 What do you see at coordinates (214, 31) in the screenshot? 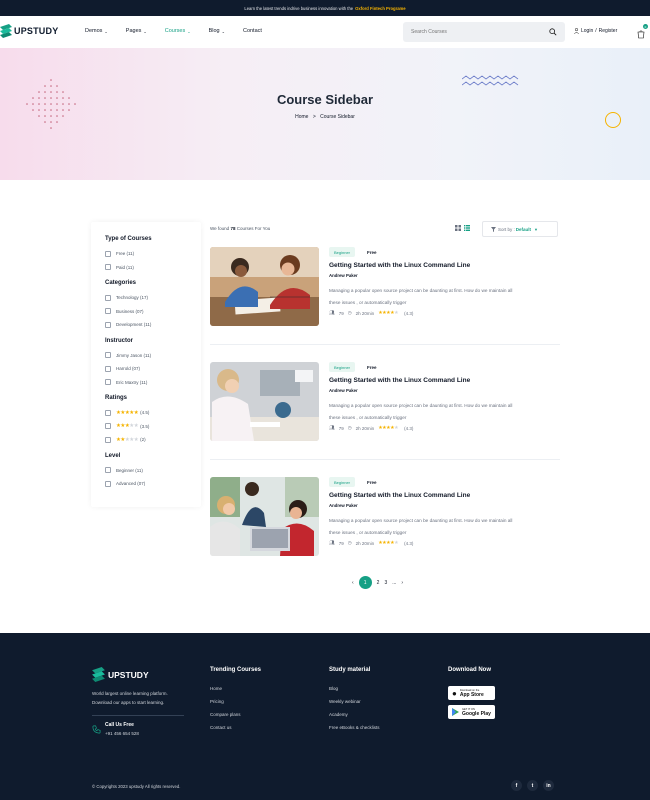
I see `nav-label: Blog` at bounding box center [214, 31].